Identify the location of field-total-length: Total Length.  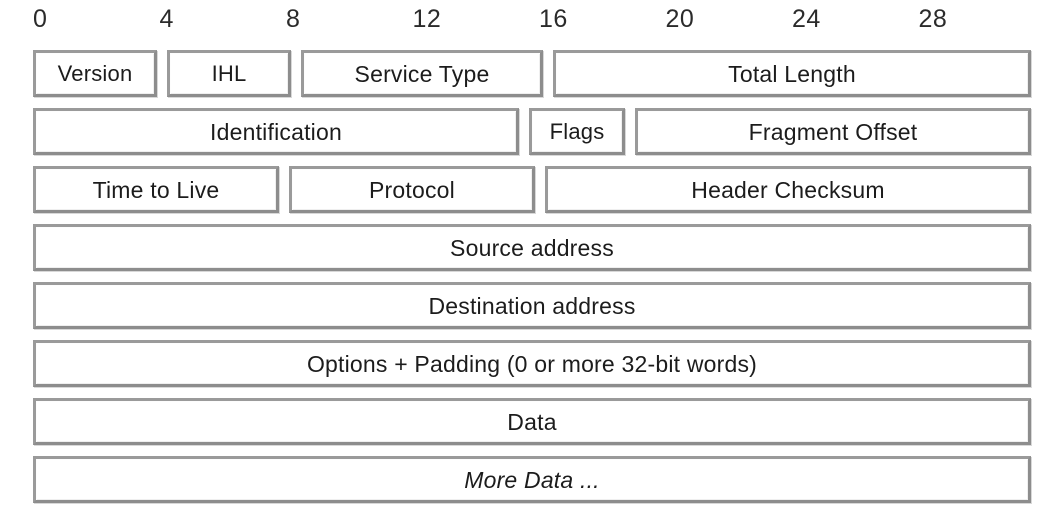
(792, 73).